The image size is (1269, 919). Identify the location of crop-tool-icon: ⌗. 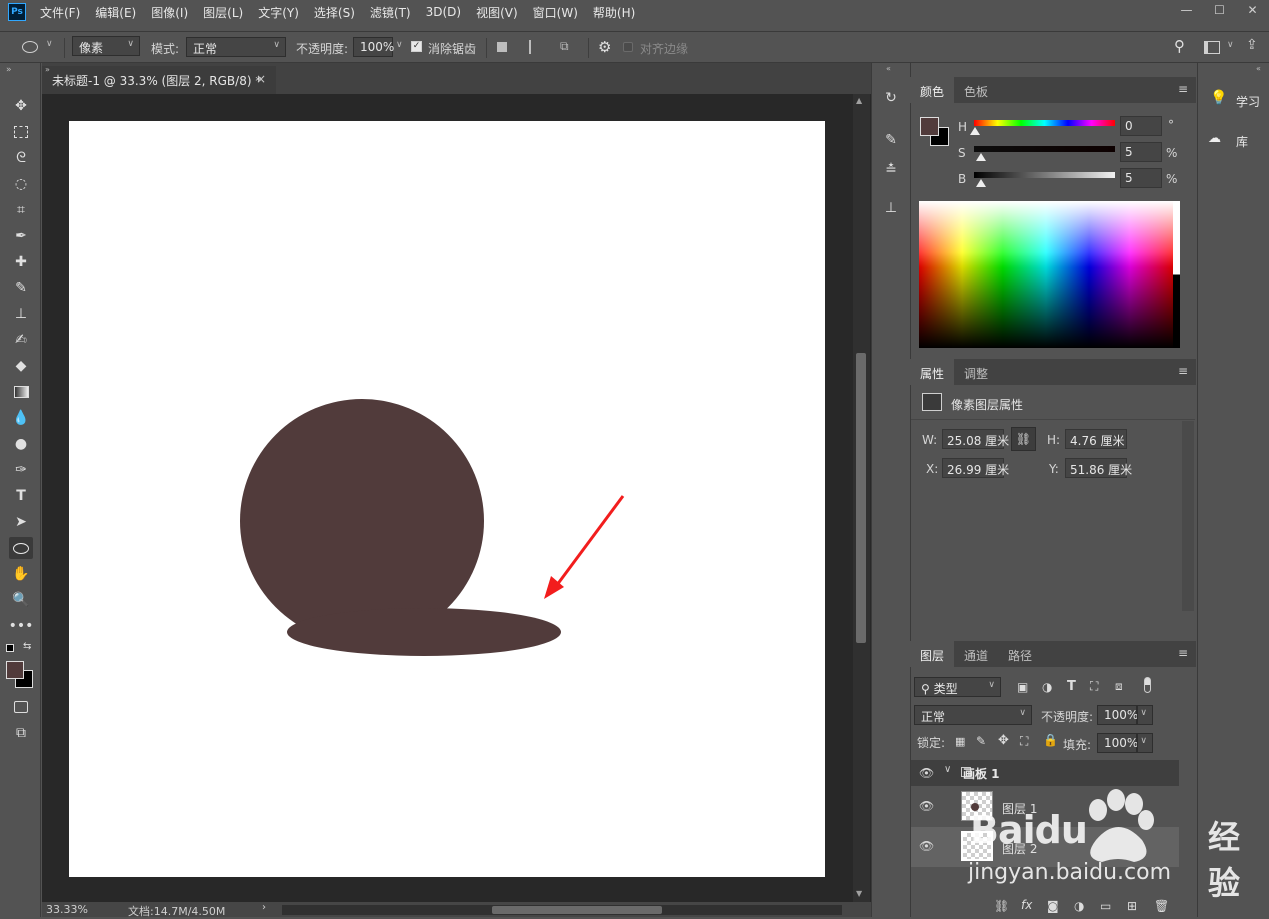
(21, 210).